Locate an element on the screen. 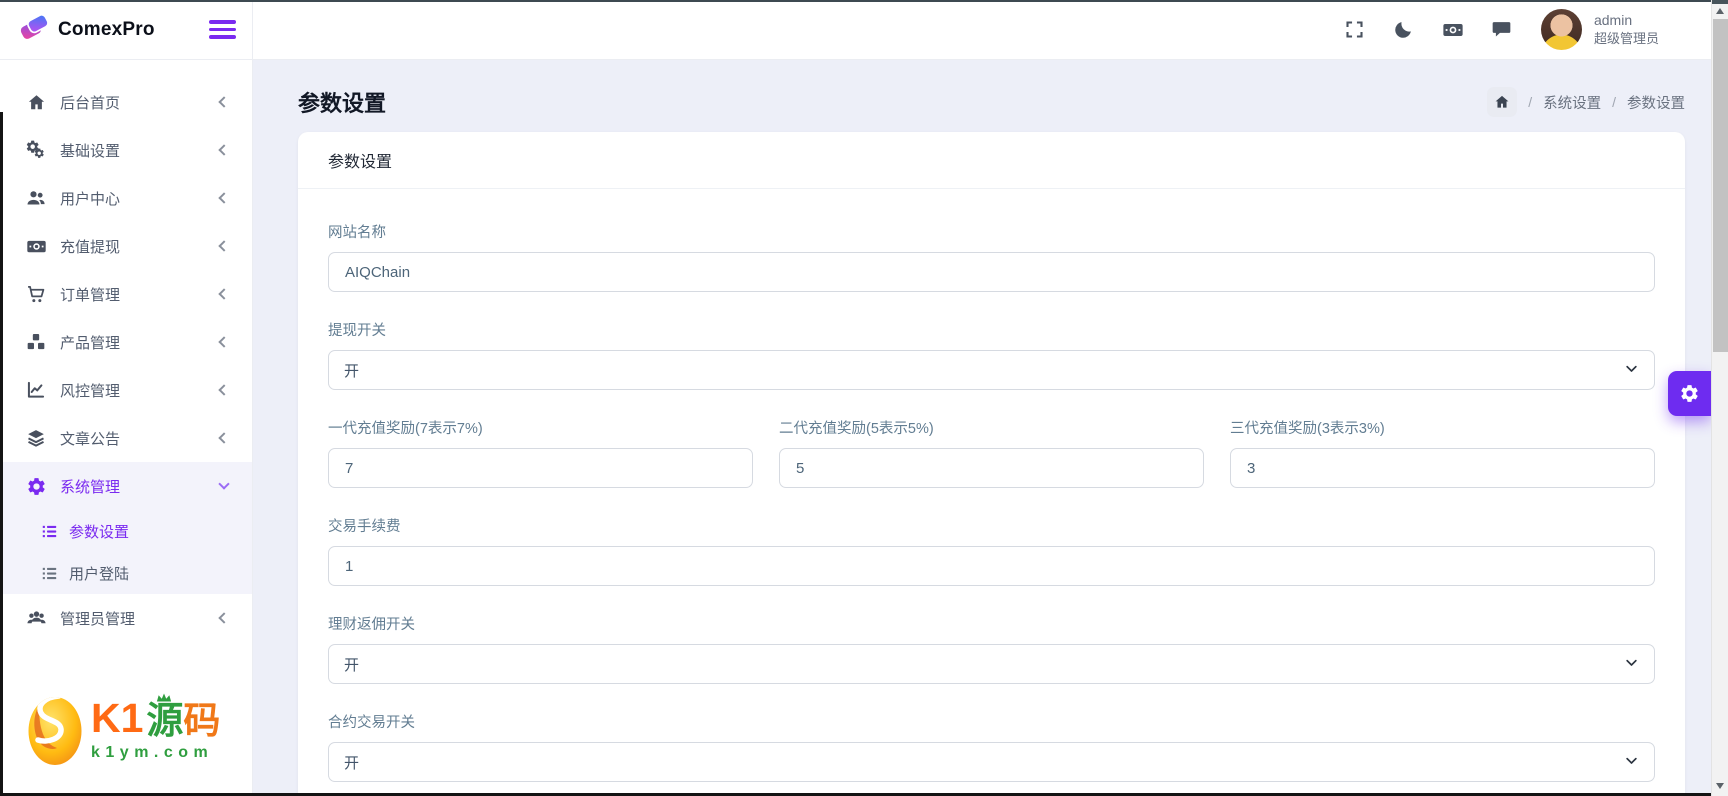 Image resolution: width=1728 pixels, height=796 pixels. breadcrumb-item-system: 系统设置 is located at coordinates (1572, 102).